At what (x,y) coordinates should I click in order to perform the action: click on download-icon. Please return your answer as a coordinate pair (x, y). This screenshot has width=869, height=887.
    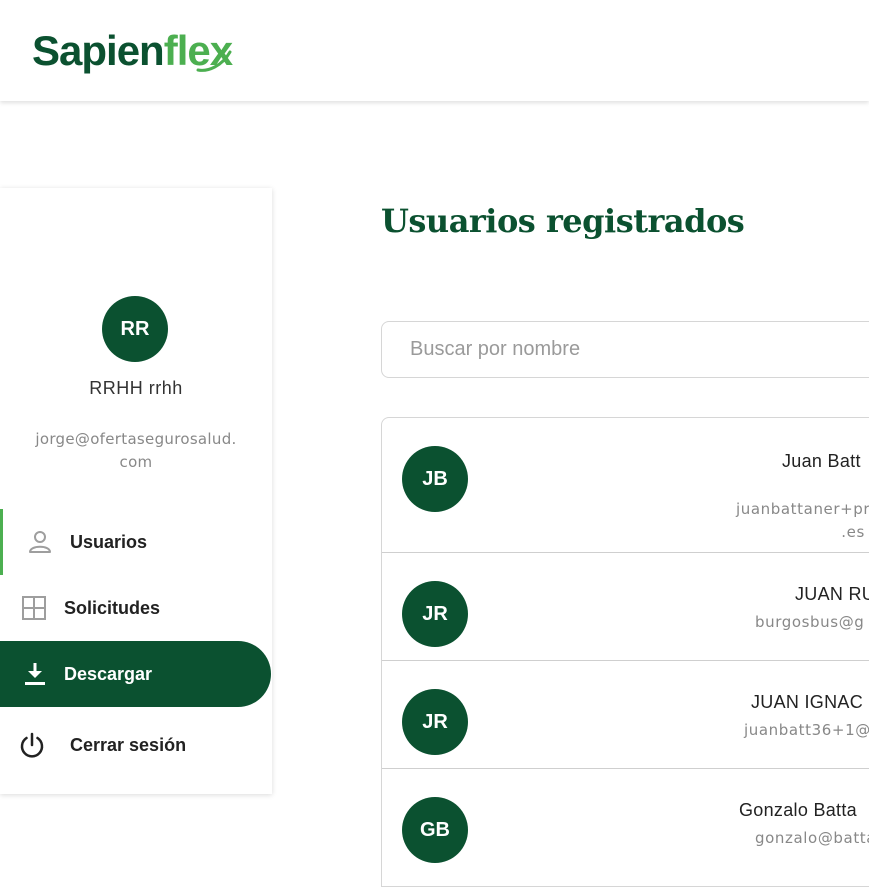
    Looking at the image, I should click on (35, 674).